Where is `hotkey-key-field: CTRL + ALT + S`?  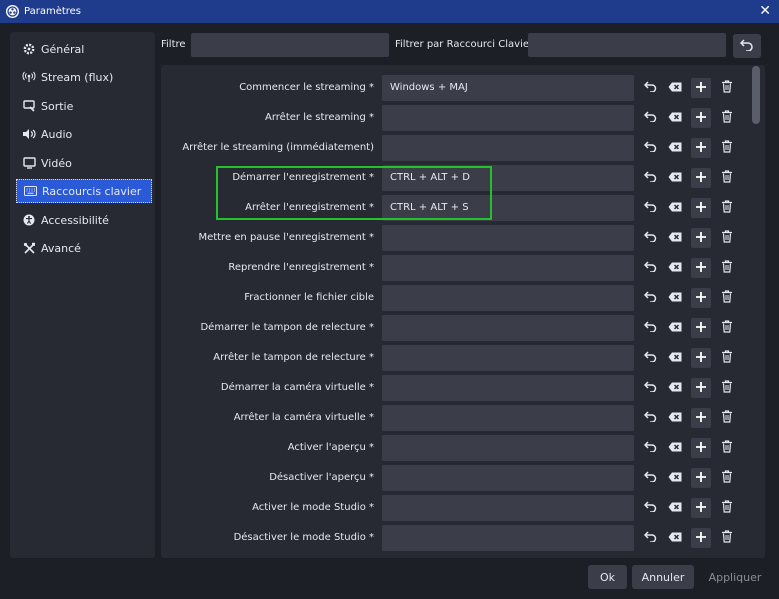
hotkey-key-field: CTRL + ALT + S is located at coordinates (508, 208).